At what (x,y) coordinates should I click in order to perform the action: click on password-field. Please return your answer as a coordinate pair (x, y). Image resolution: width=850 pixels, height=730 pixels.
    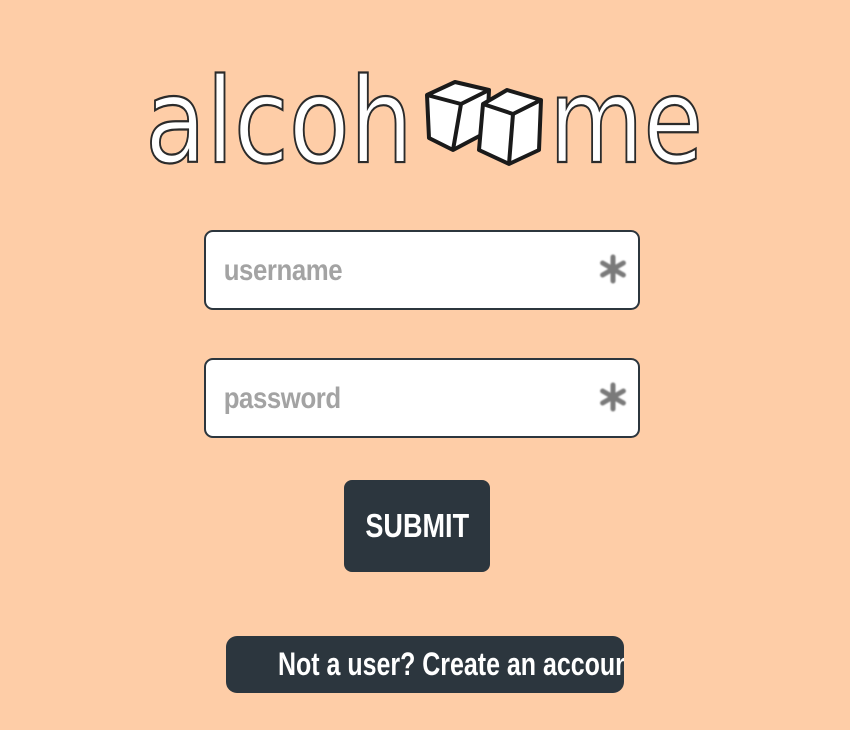
    Looking at the image, I should click on (422, 398).